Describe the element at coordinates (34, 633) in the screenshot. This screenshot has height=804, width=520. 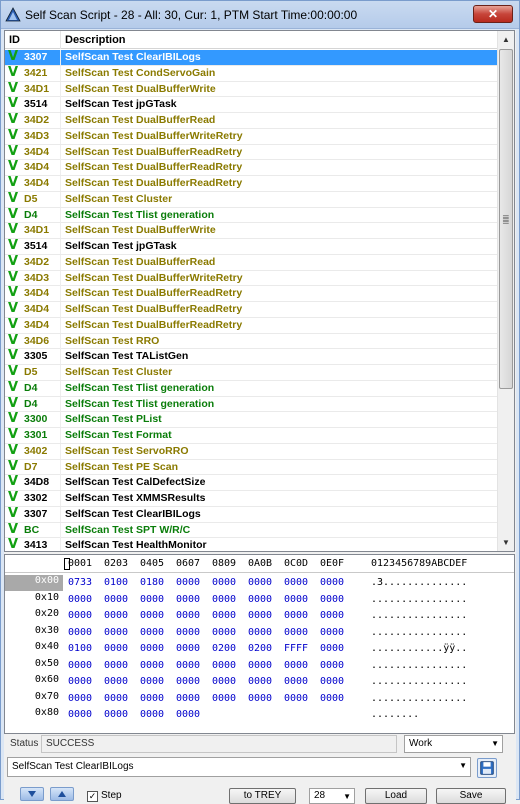
I see `hex-row-address: 0x30` at that location.